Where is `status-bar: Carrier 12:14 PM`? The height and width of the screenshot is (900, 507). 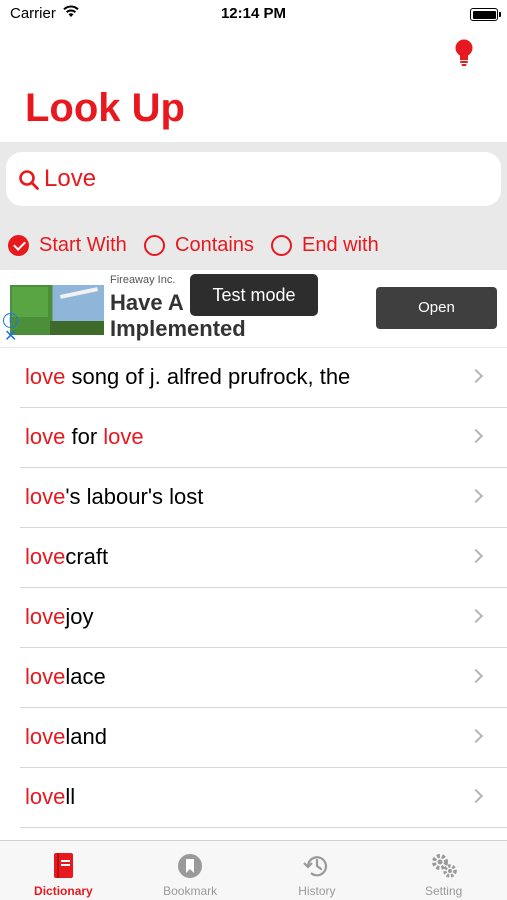 status-bar: Carrier 12:14 PM is located at coordinates (253, 15).